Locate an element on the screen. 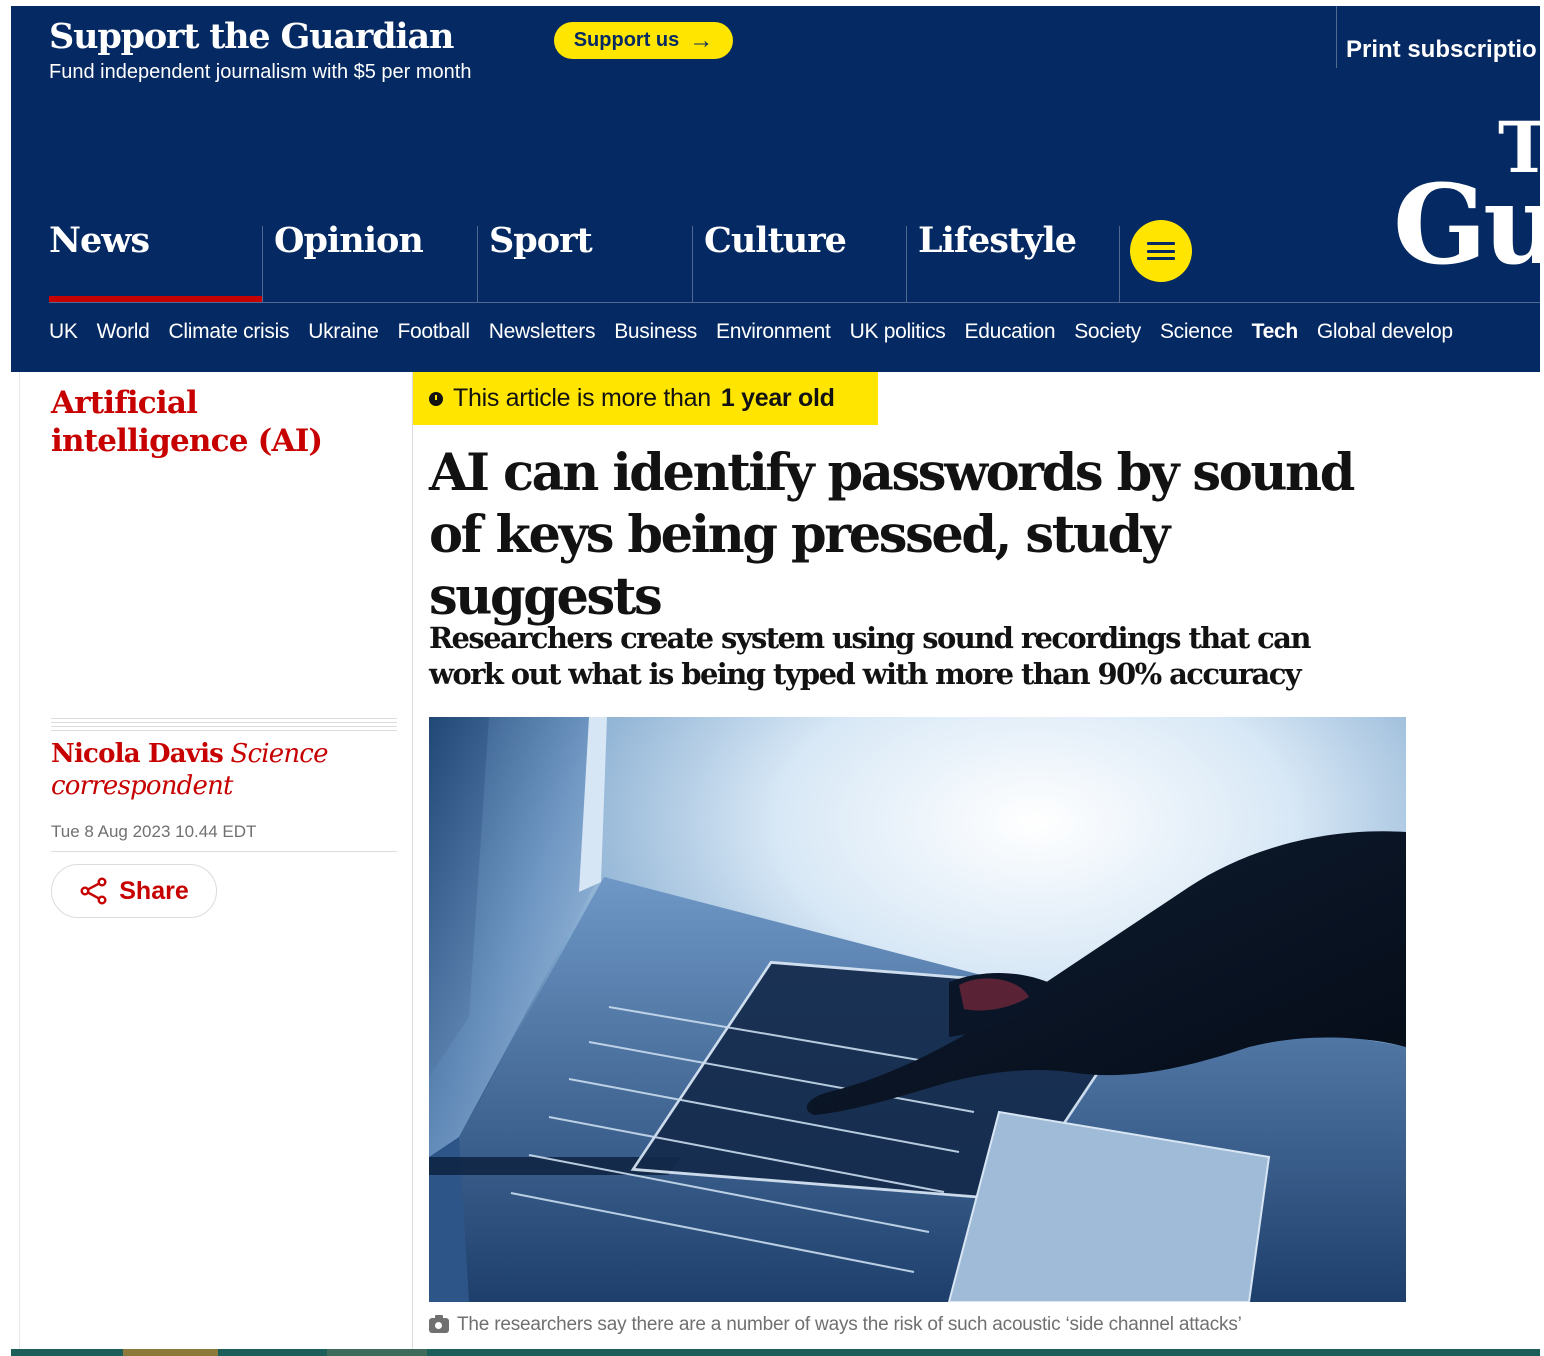 Image resolution: width=1544 pixels, height=1356 pixels. pillar-news: News is located at coordinates (136, 254).